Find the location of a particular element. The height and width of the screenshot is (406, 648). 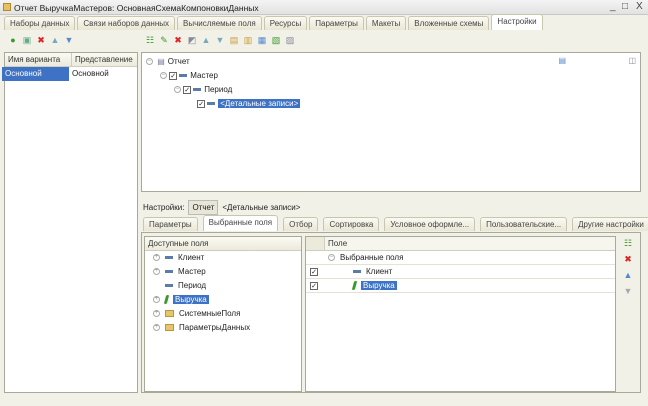

field-label: ПараметрыДанных is located at coordinates (215, 327).